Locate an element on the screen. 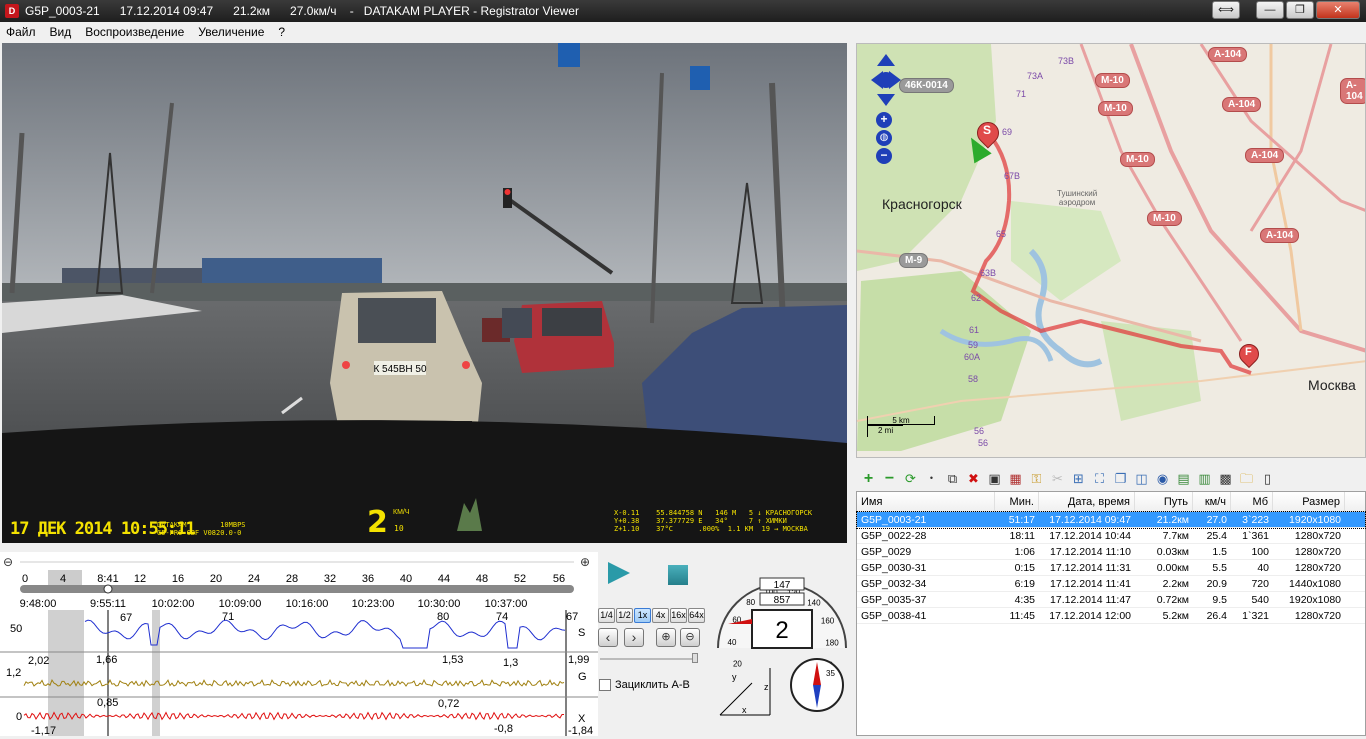 This screenshot has width=1366, height=739. document-icon: ▯ is located at coordinates (1267, 478).